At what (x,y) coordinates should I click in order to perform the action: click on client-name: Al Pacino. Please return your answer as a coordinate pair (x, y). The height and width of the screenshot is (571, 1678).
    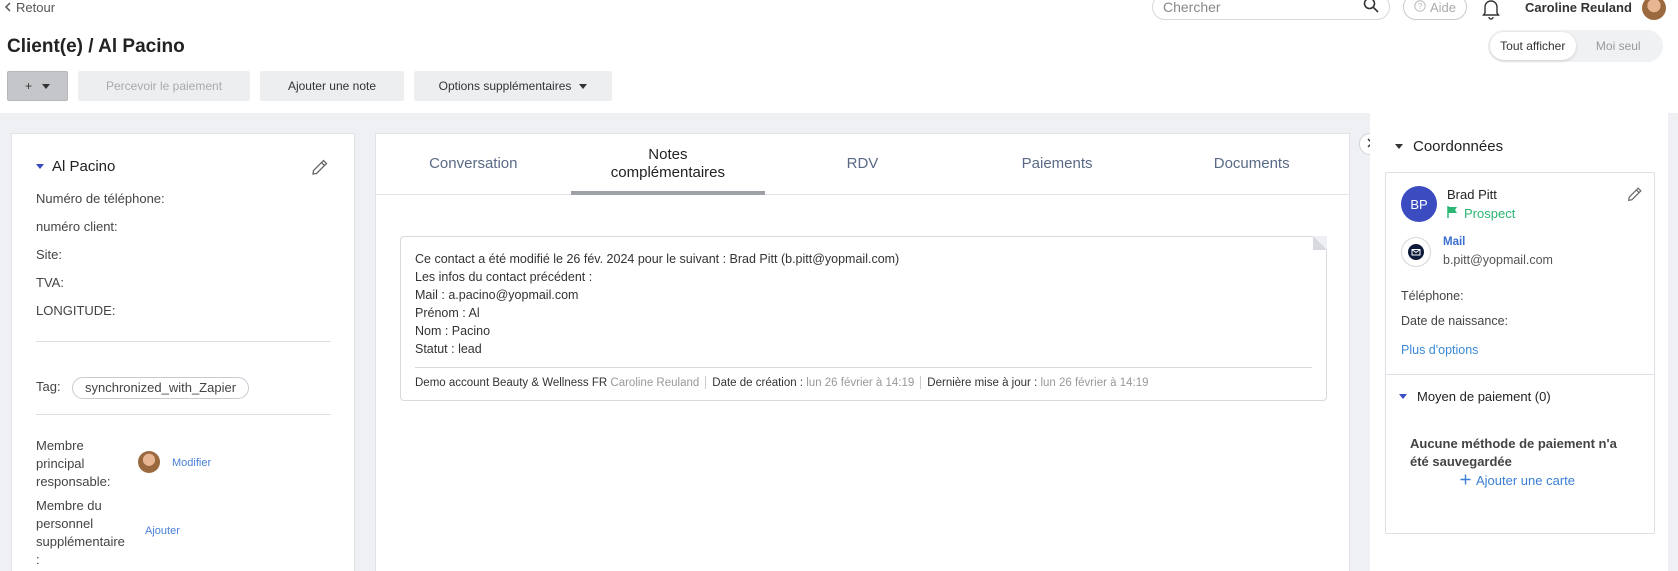
    Looking at the image, I should click on (84, 166).